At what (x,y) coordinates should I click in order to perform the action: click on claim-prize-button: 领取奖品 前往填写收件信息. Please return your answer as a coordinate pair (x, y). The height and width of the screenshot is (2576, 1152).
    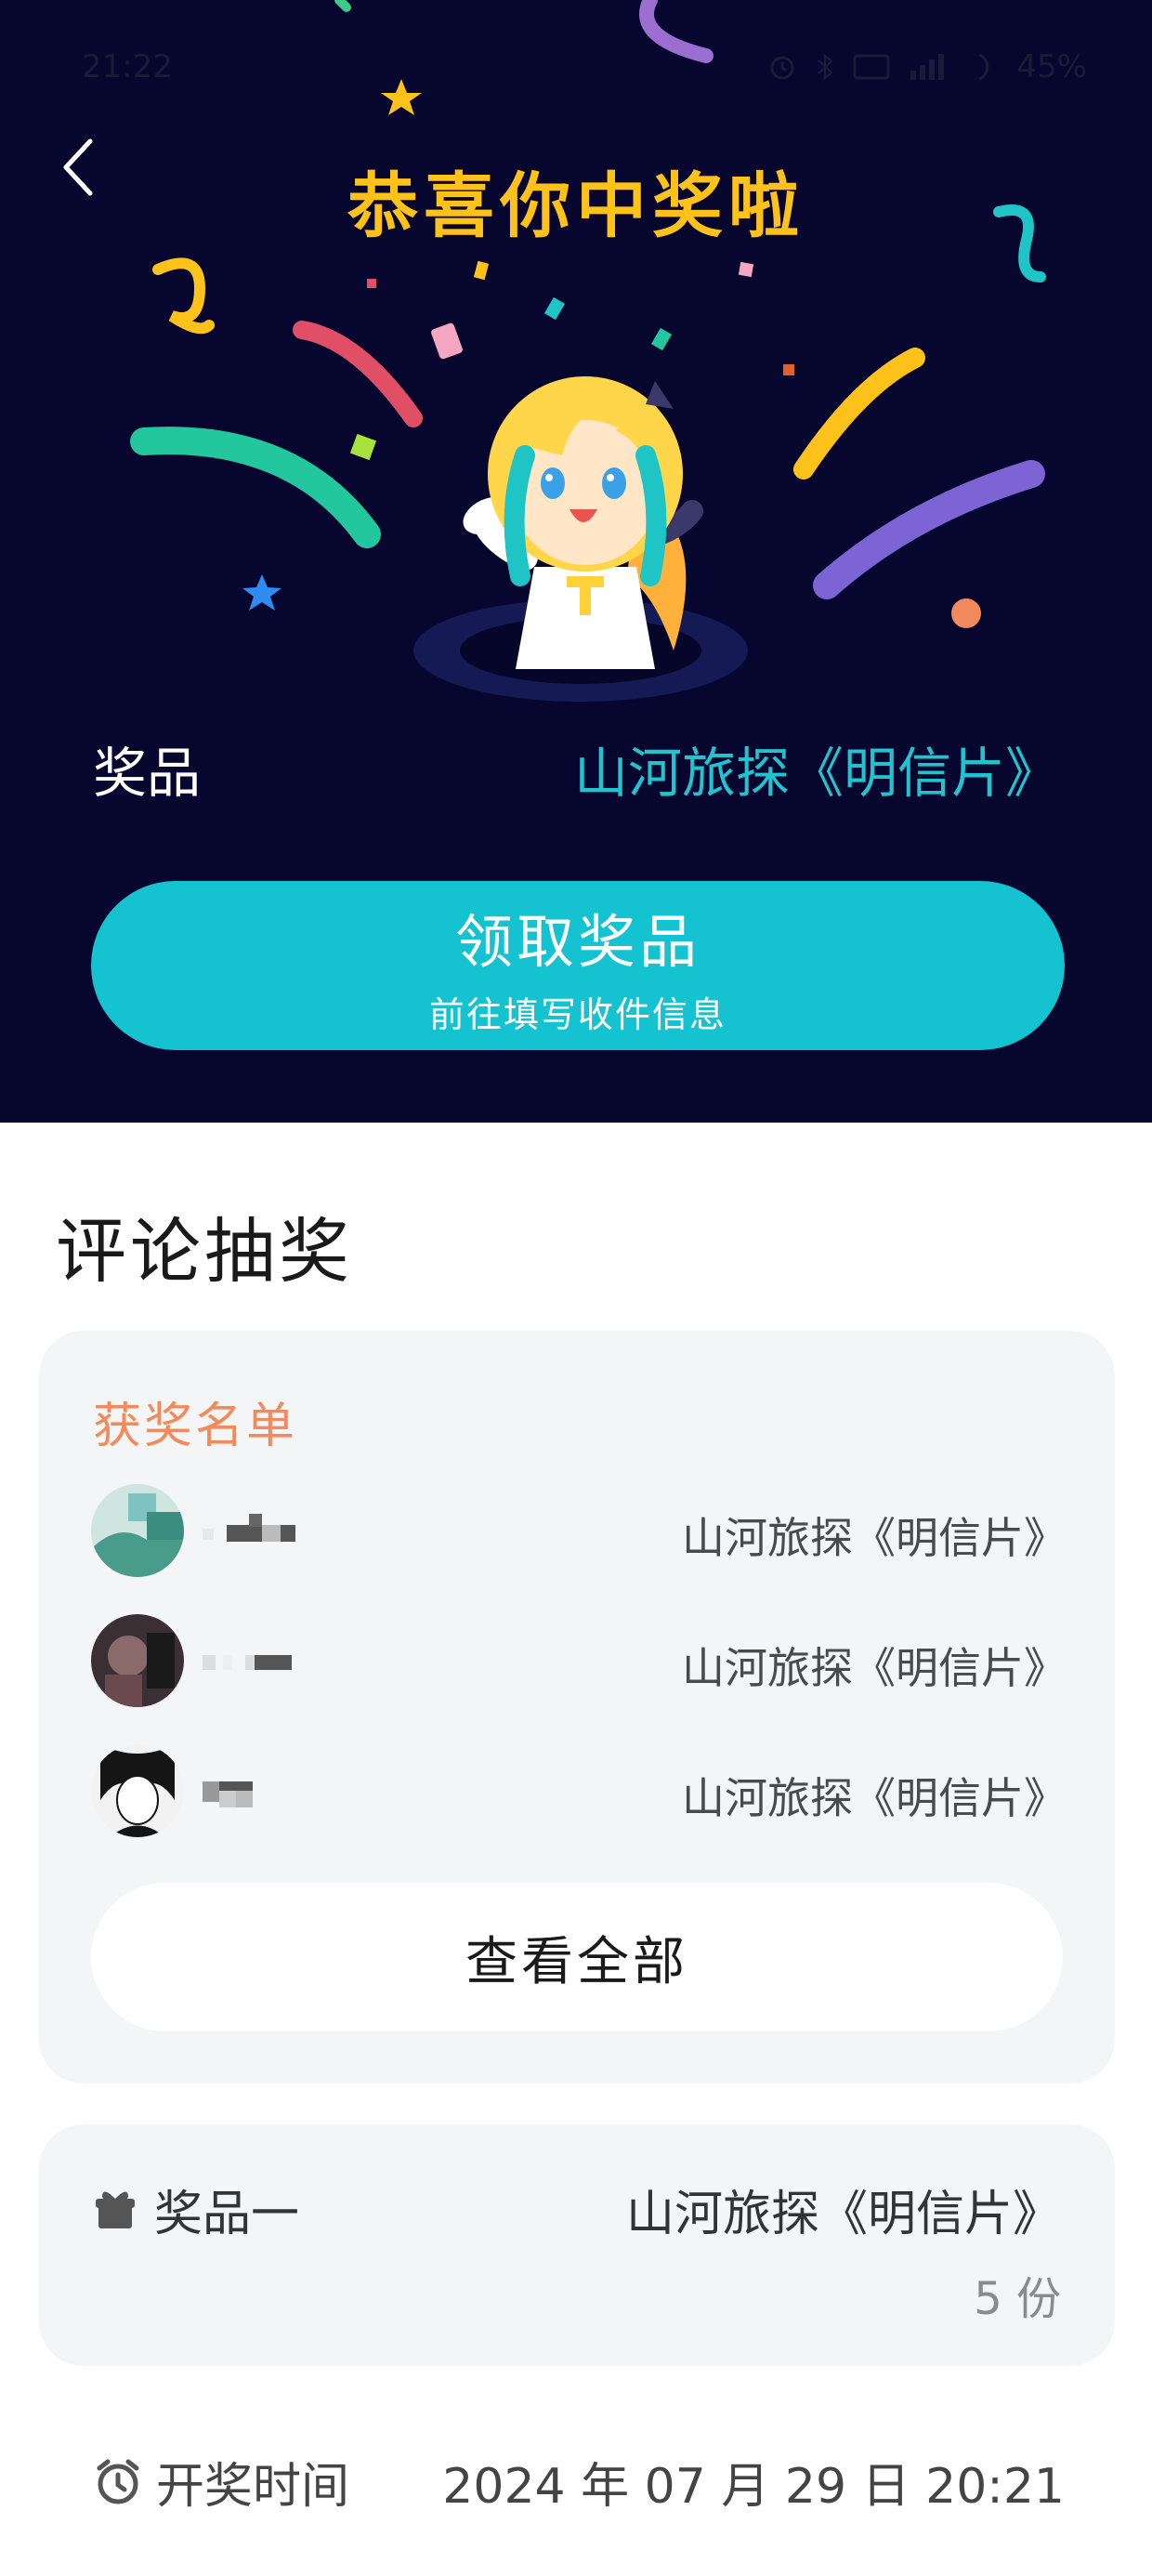
    Looking at the image, I should click on (578, 965).